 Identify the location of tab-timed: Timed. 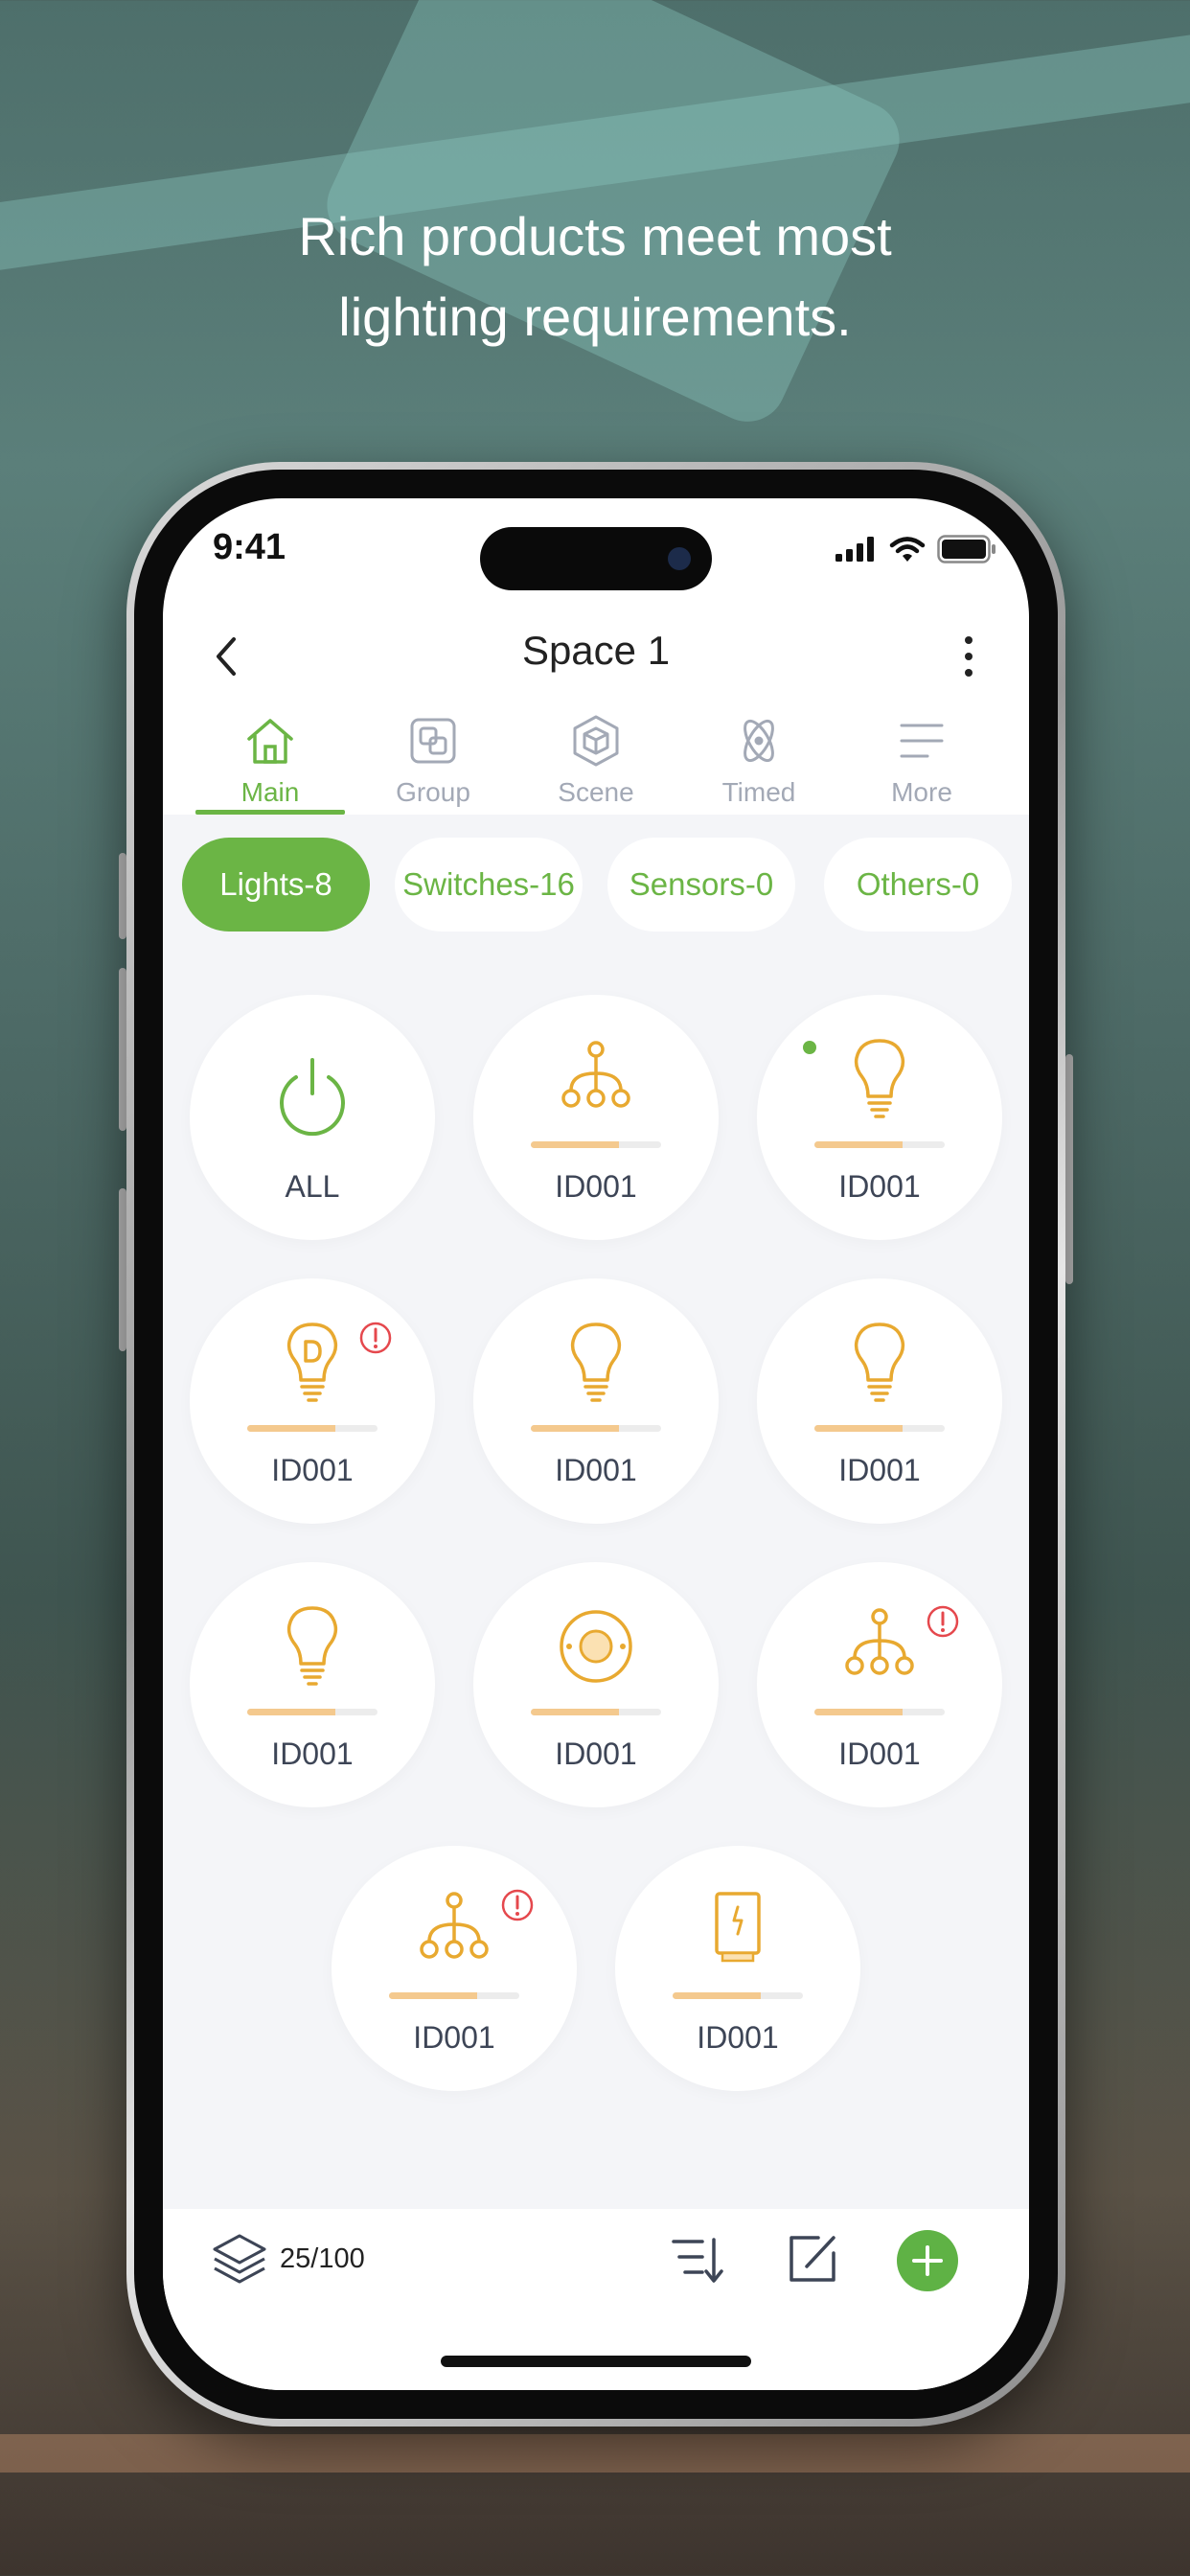
(759, 758).